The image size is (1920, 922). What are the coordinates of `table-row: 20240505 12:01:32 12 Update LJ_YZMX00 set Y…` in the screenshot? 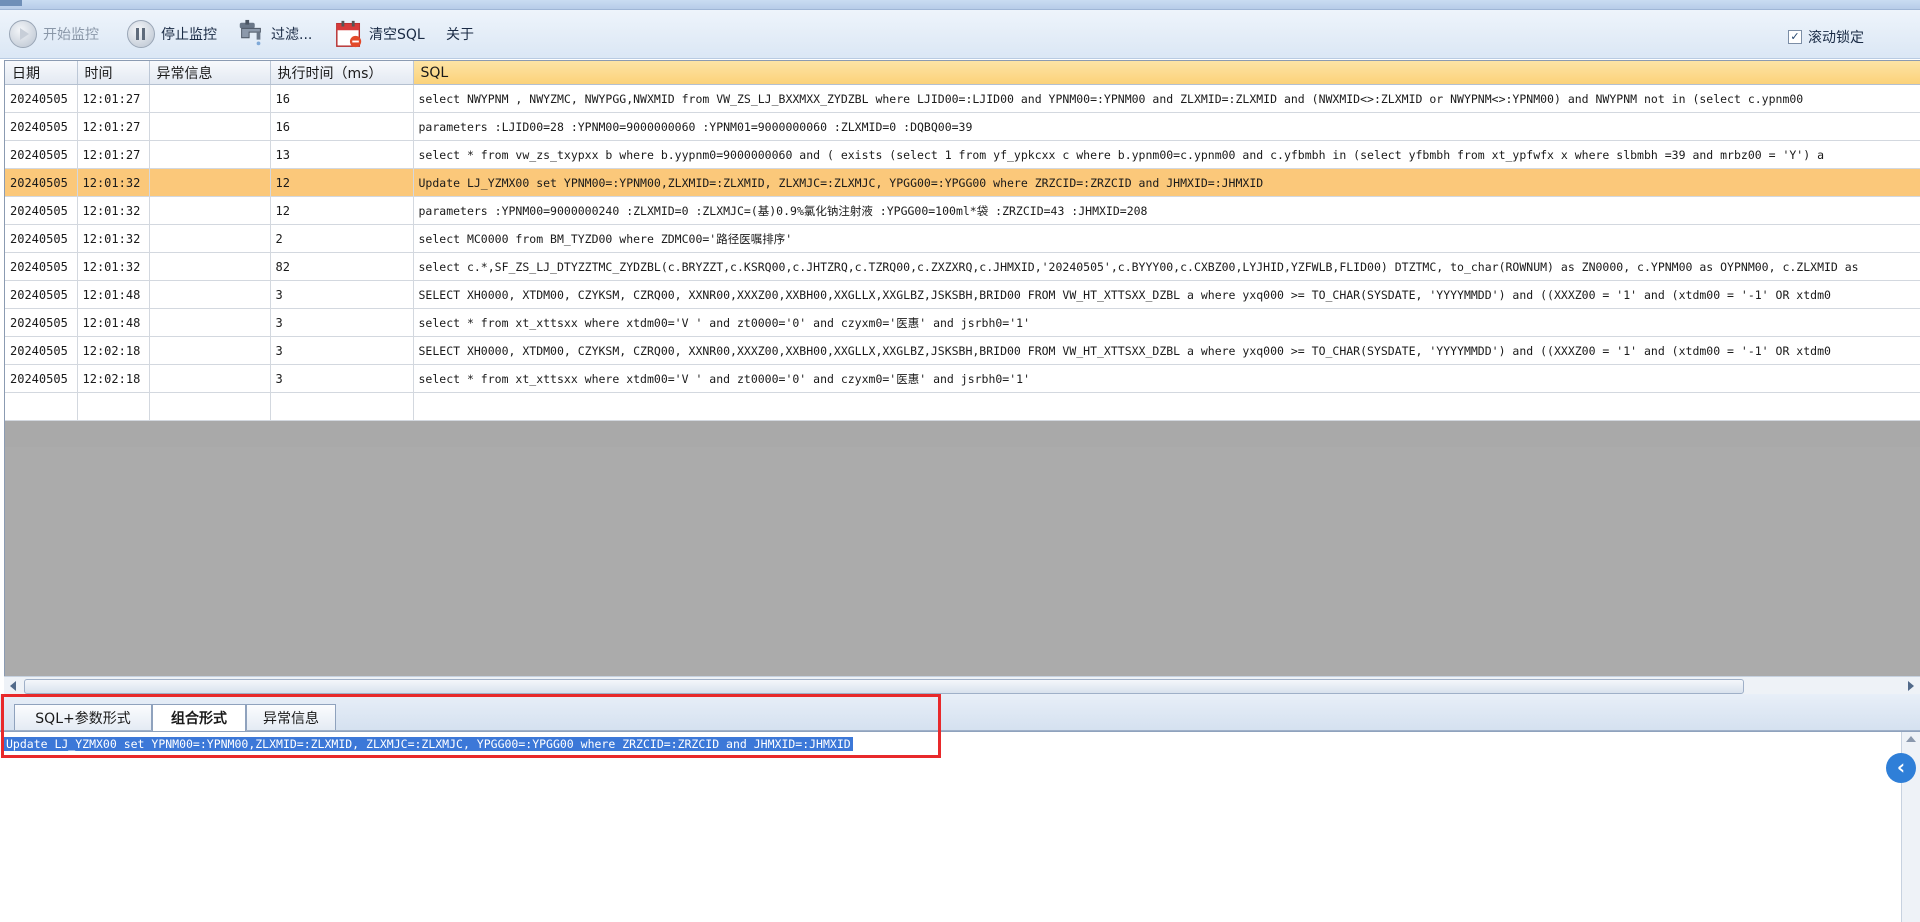 It's located at (962, 182).